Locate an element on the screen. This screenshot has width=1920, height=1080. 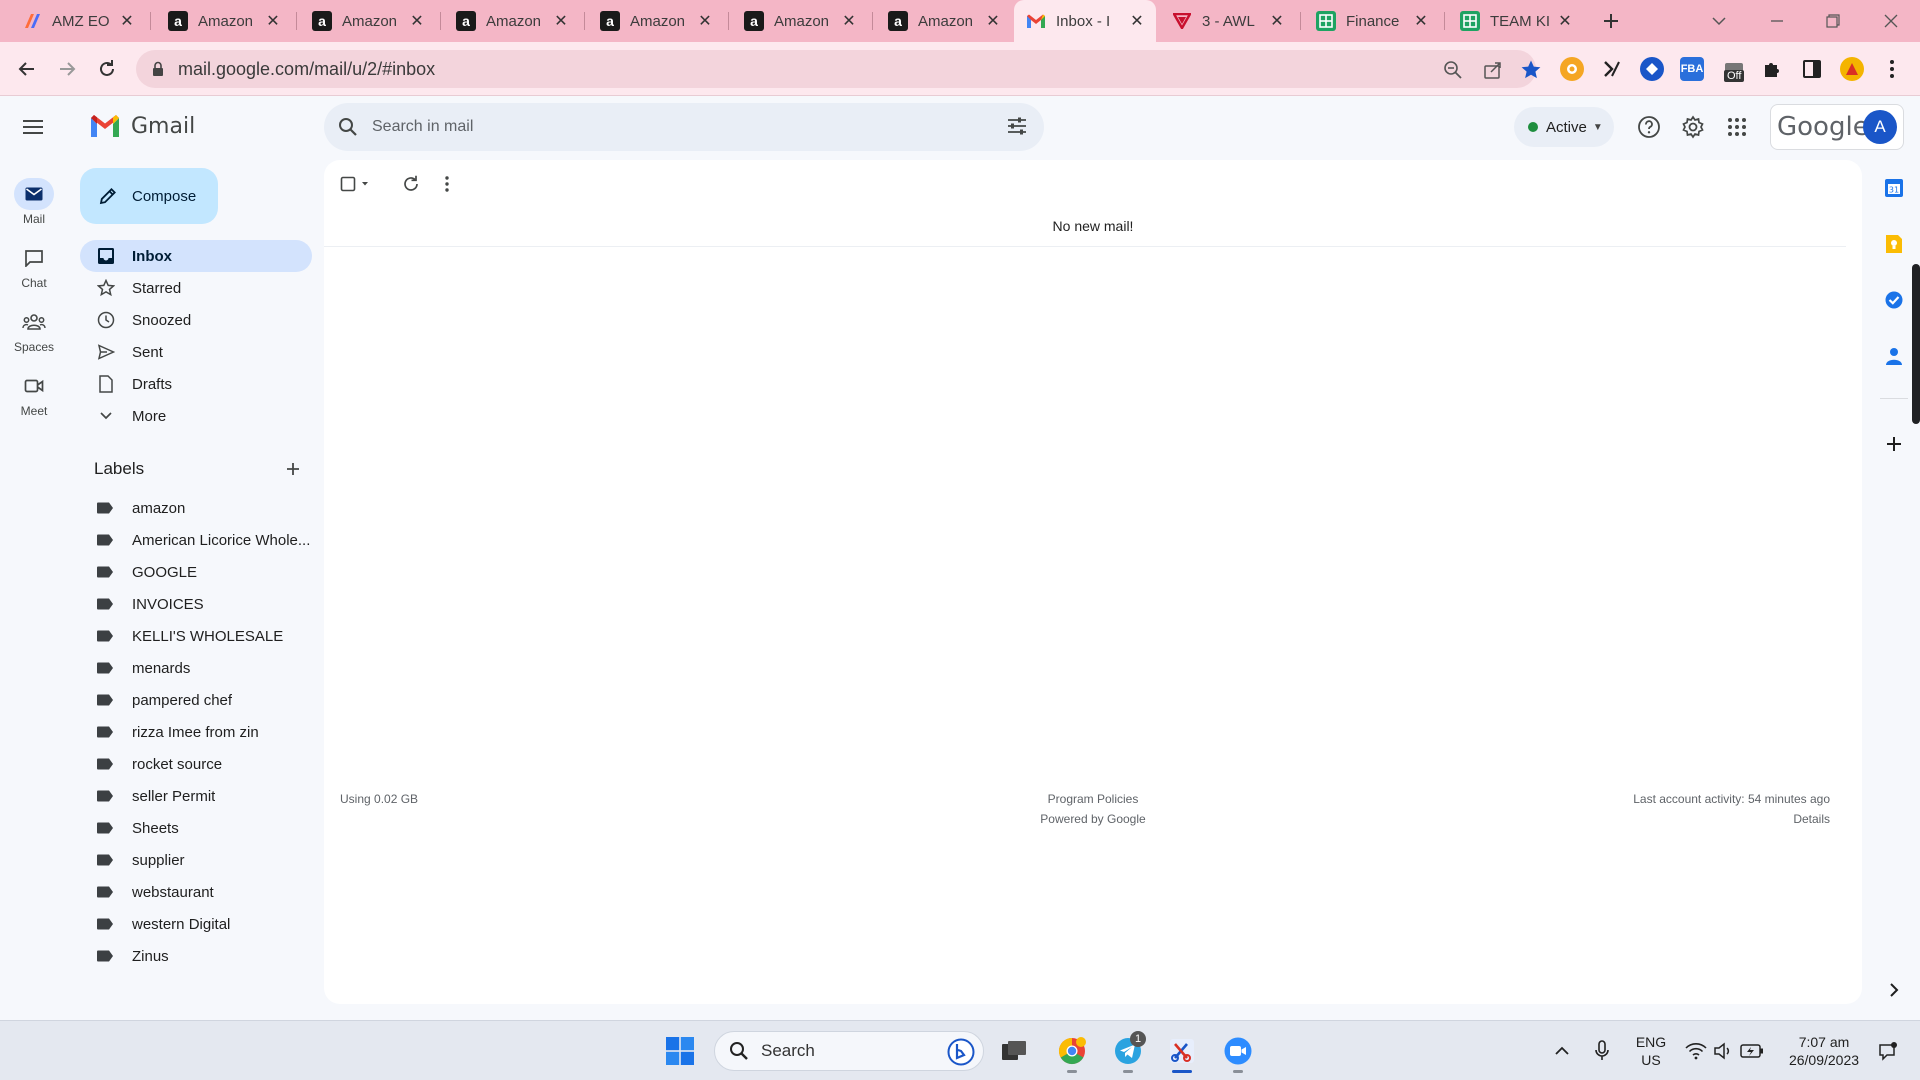
clock: 7:07 am 26/09/2023 is located at coordinates (1824, 1051).